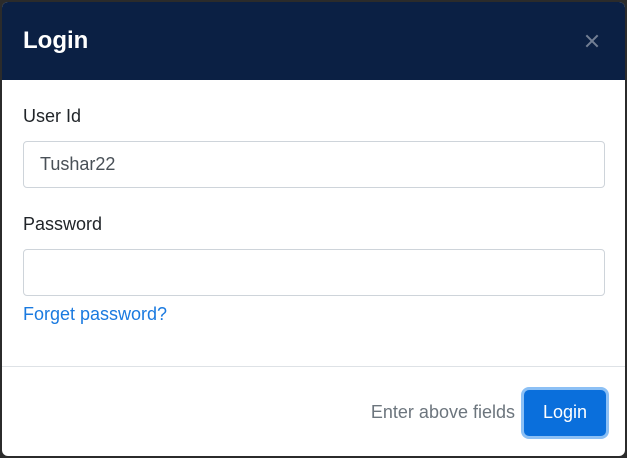 The height and width of the screenshot is (458, 627). What do you see at coordinates (442, 412) in the screenshot?
I see `footer-hint: Enter above fields` at bounding box center [442, 412].